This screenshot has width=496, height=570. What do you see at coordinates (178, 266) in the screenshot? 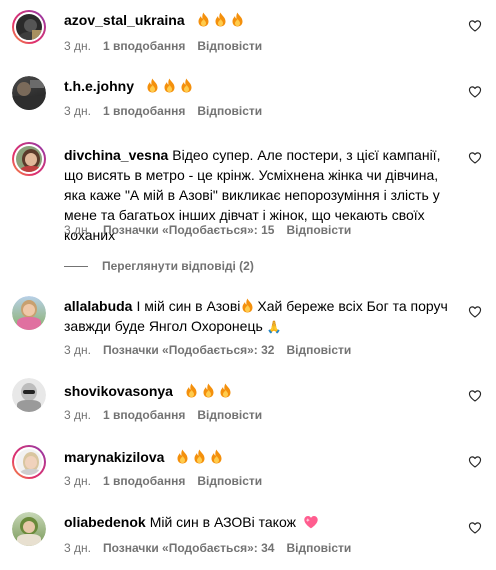
I see `view-replies-label: Переглянути відповіді (2)` at bounding box center [178, 266].